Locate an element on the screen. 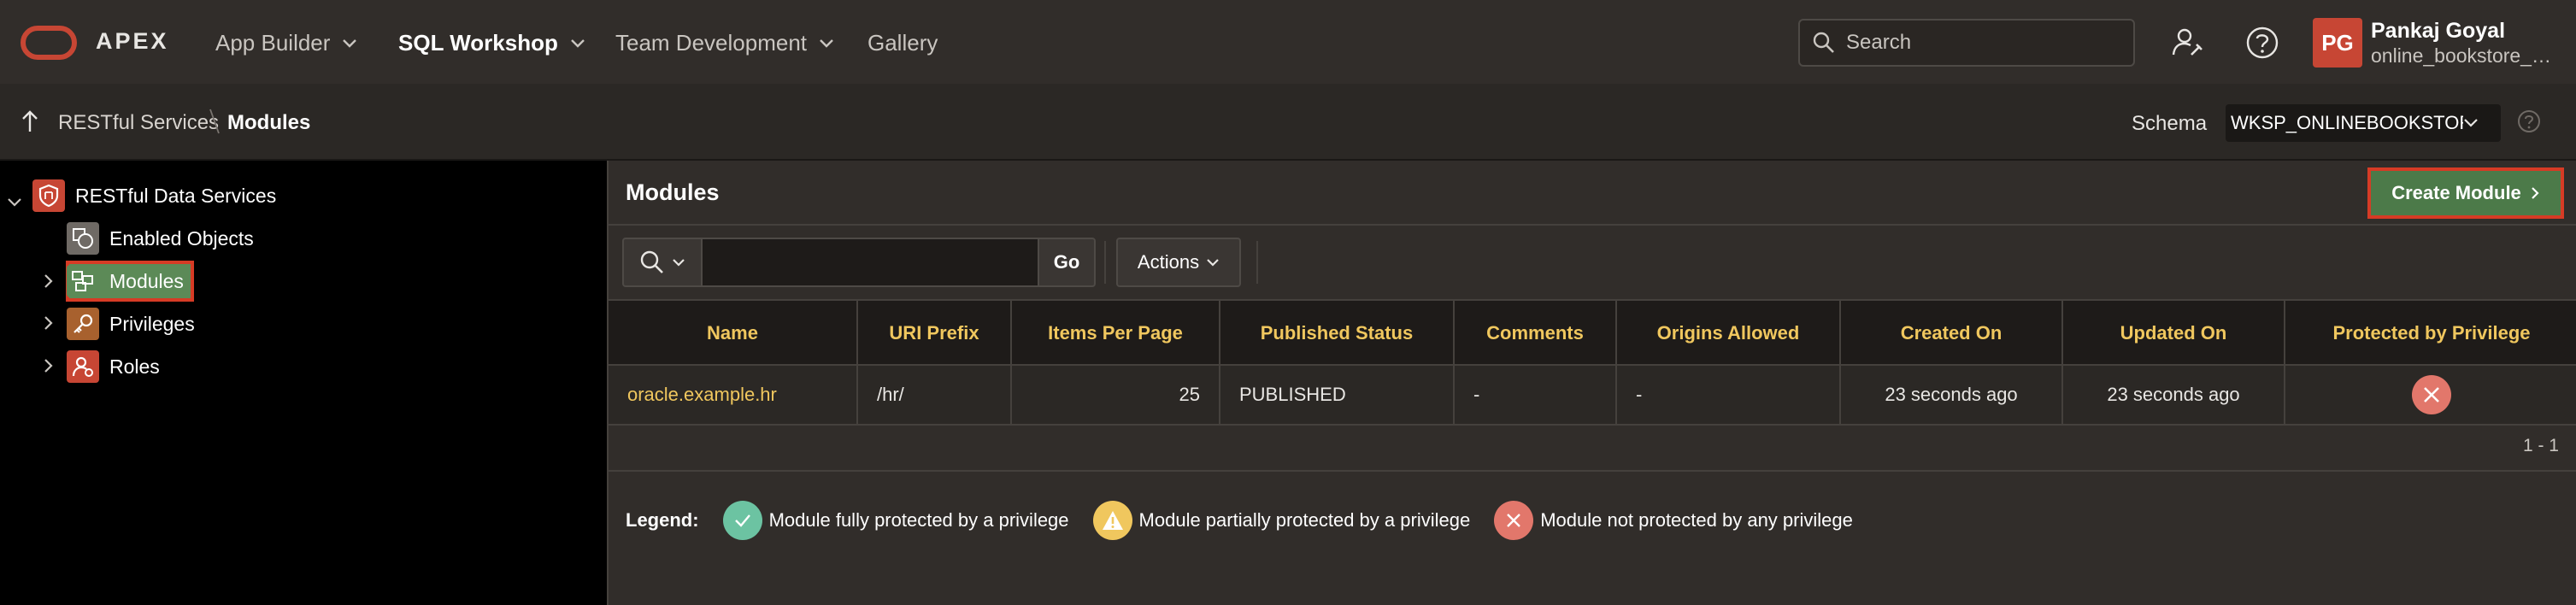 This screenshot has height=605, width=2576. actions-button: Actions is located at coordinates (1178, 262).